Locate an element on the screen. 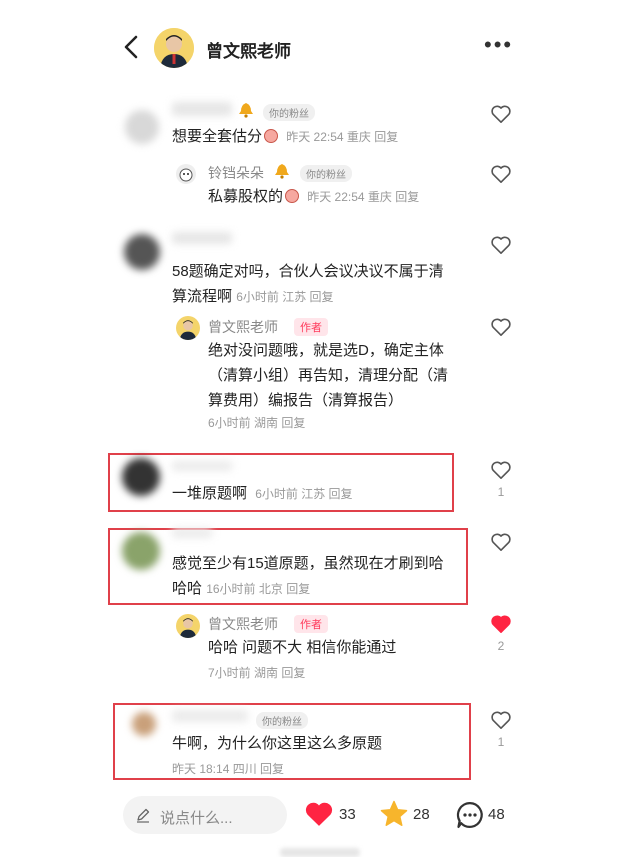  comment-meta: 昨天 22:54 重庆 回复 is located at coordinates (342, 137).